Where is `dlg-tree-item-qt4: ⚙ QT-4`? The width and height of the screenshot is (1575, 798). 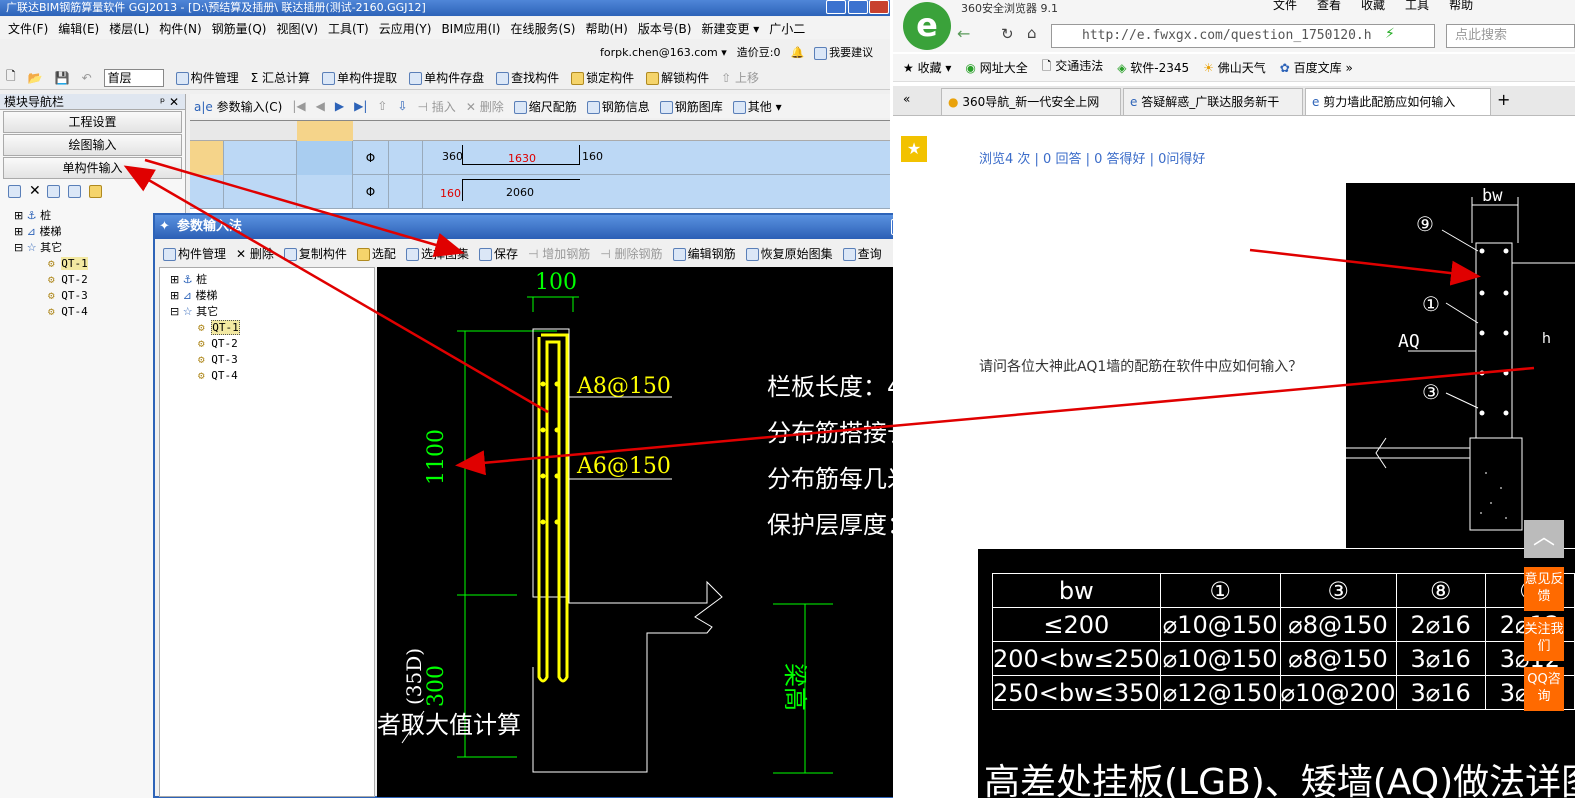 dlg-tree-item-qt4: ⚙ QT-4 is located at coordinates (272, 376).